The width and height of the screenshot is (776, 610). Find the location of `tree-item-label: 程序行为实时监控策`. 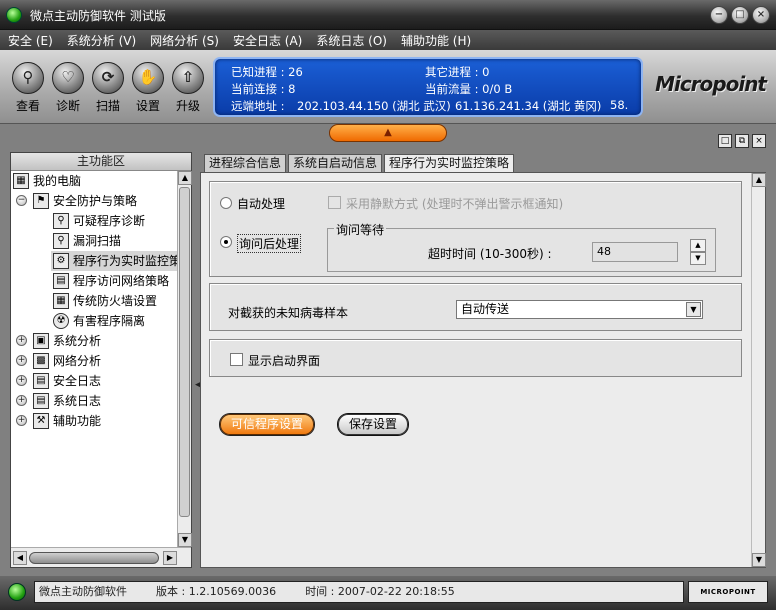

tree-item-label: 程序行为实时监控策 is located at coordinates (125, 261).